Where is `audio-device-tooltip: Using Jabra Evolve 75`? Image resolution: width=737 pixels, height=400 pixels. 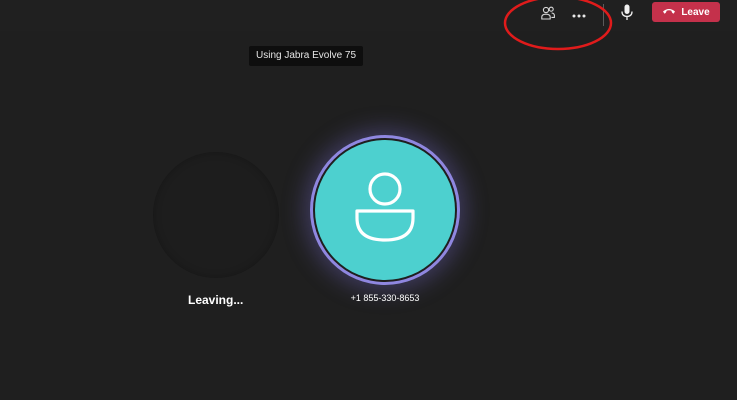 audio-device-tooltip: Using Jabra Evolve 75 is located at coordinates (306, 56).